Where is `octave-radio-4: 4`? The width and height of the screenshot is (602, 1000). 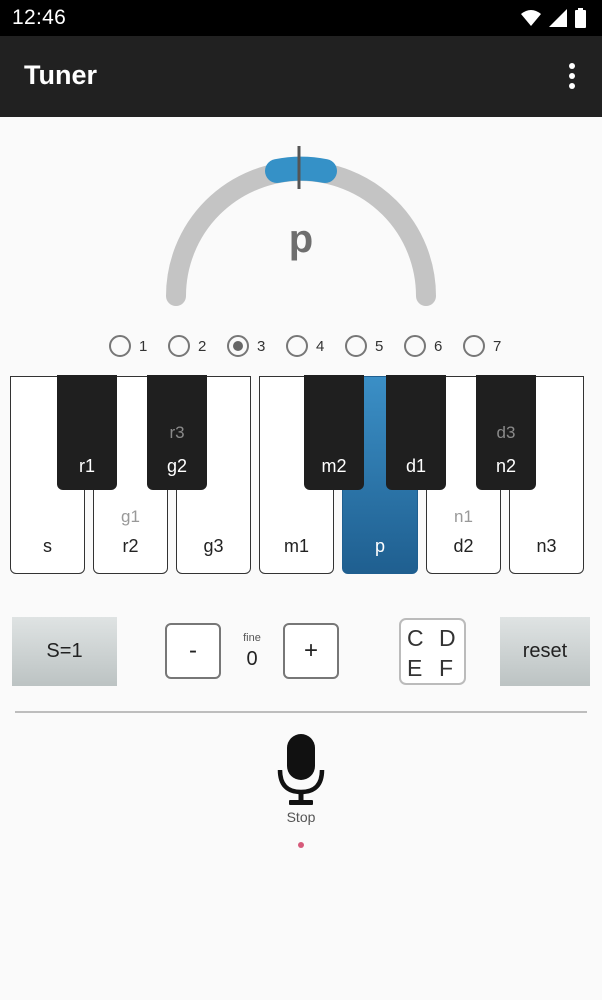
octave-radio-4: 4 is located at coordinates (315, 346).